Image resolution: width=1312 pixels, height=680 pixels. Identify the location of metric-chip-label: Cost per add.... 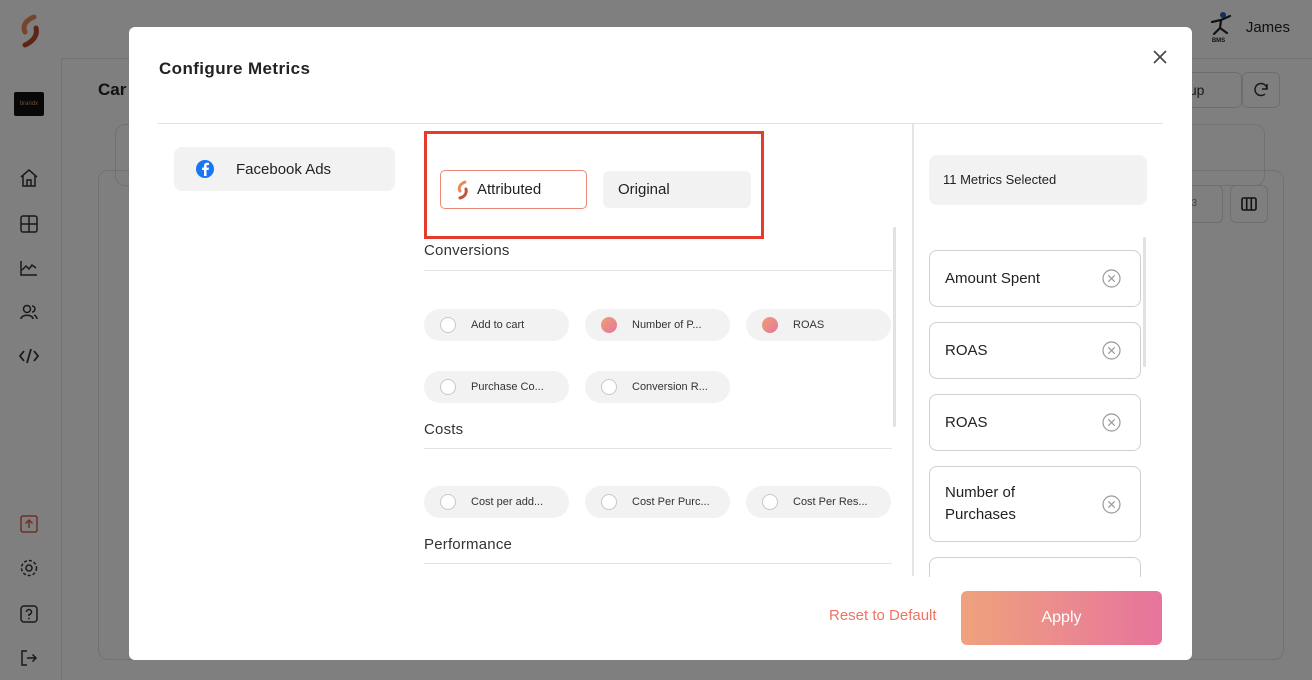
(507, 502).